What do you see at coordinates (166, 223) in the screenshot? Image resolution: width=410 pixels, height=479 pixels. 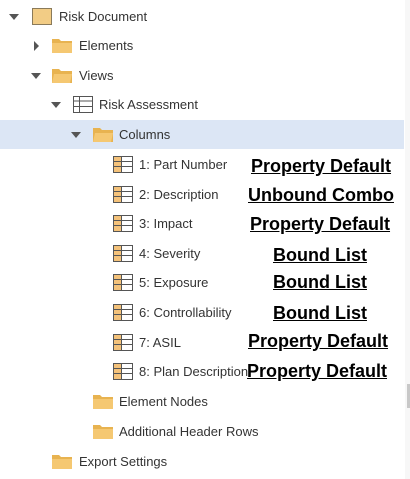 I see `tree-node-label: 3: Impact` at bounding box center [166, 223].